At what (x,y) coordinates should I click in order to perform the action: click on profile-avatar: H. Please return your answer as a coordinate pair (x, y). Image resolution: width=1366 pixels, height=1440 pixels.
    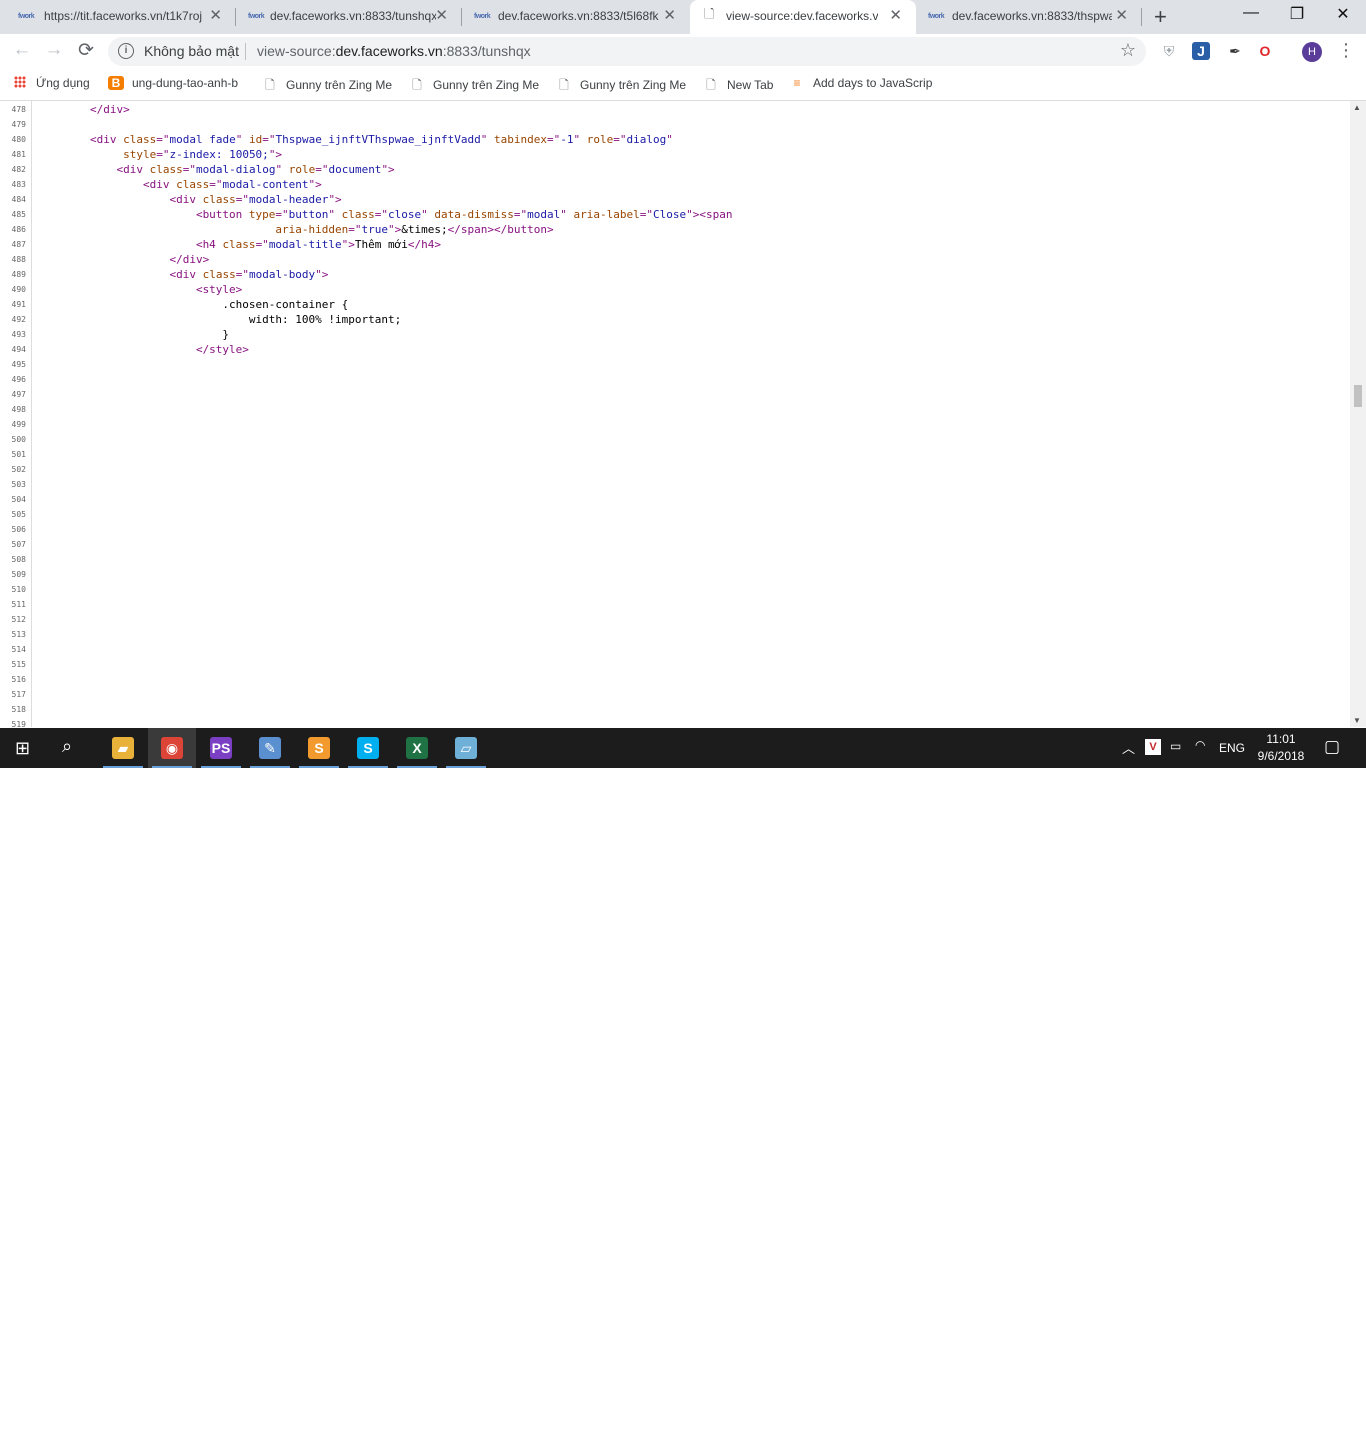
    Looking at the image, I should click on (1312, 52).